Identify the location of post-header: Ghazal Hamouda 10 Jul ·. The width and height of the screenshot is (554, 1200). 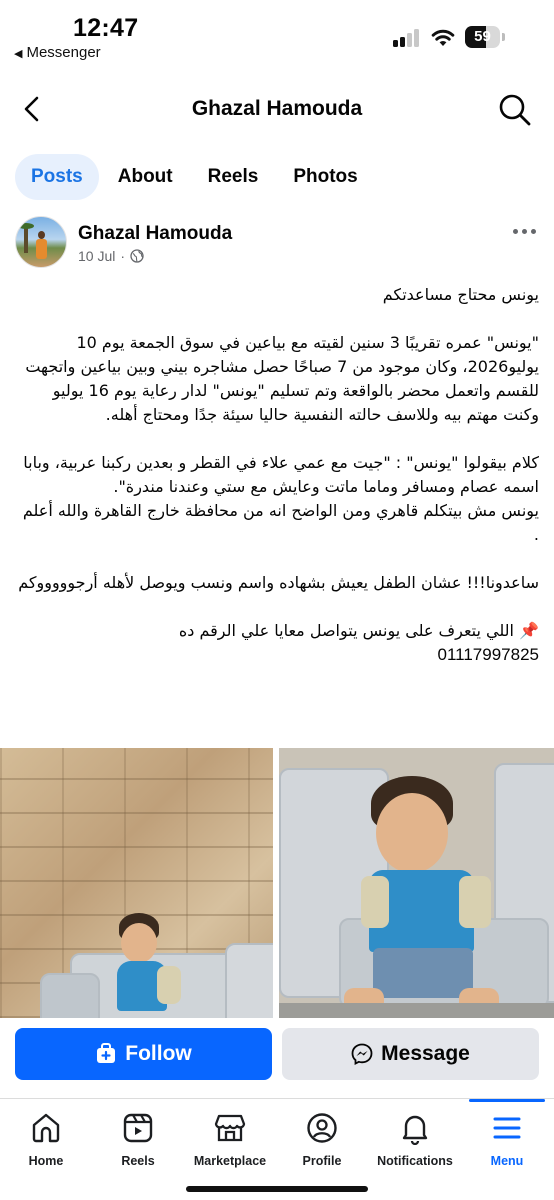
(280, 244).